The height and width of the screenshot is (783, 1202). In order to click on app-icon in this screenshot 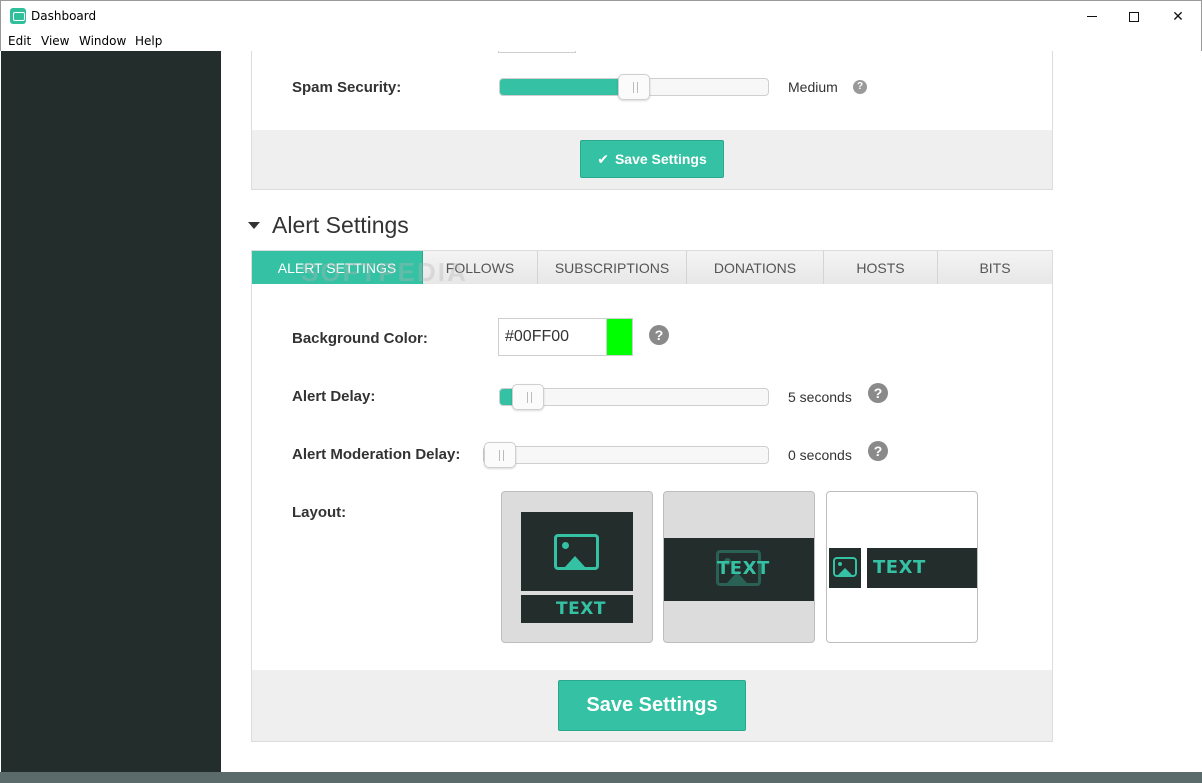, I will do `click(18, 16)`.